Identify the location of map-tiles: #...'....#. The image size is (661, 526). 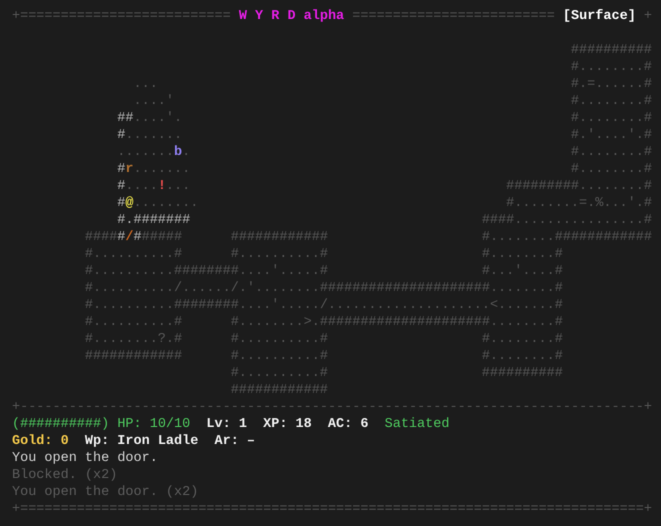
(522, 271).